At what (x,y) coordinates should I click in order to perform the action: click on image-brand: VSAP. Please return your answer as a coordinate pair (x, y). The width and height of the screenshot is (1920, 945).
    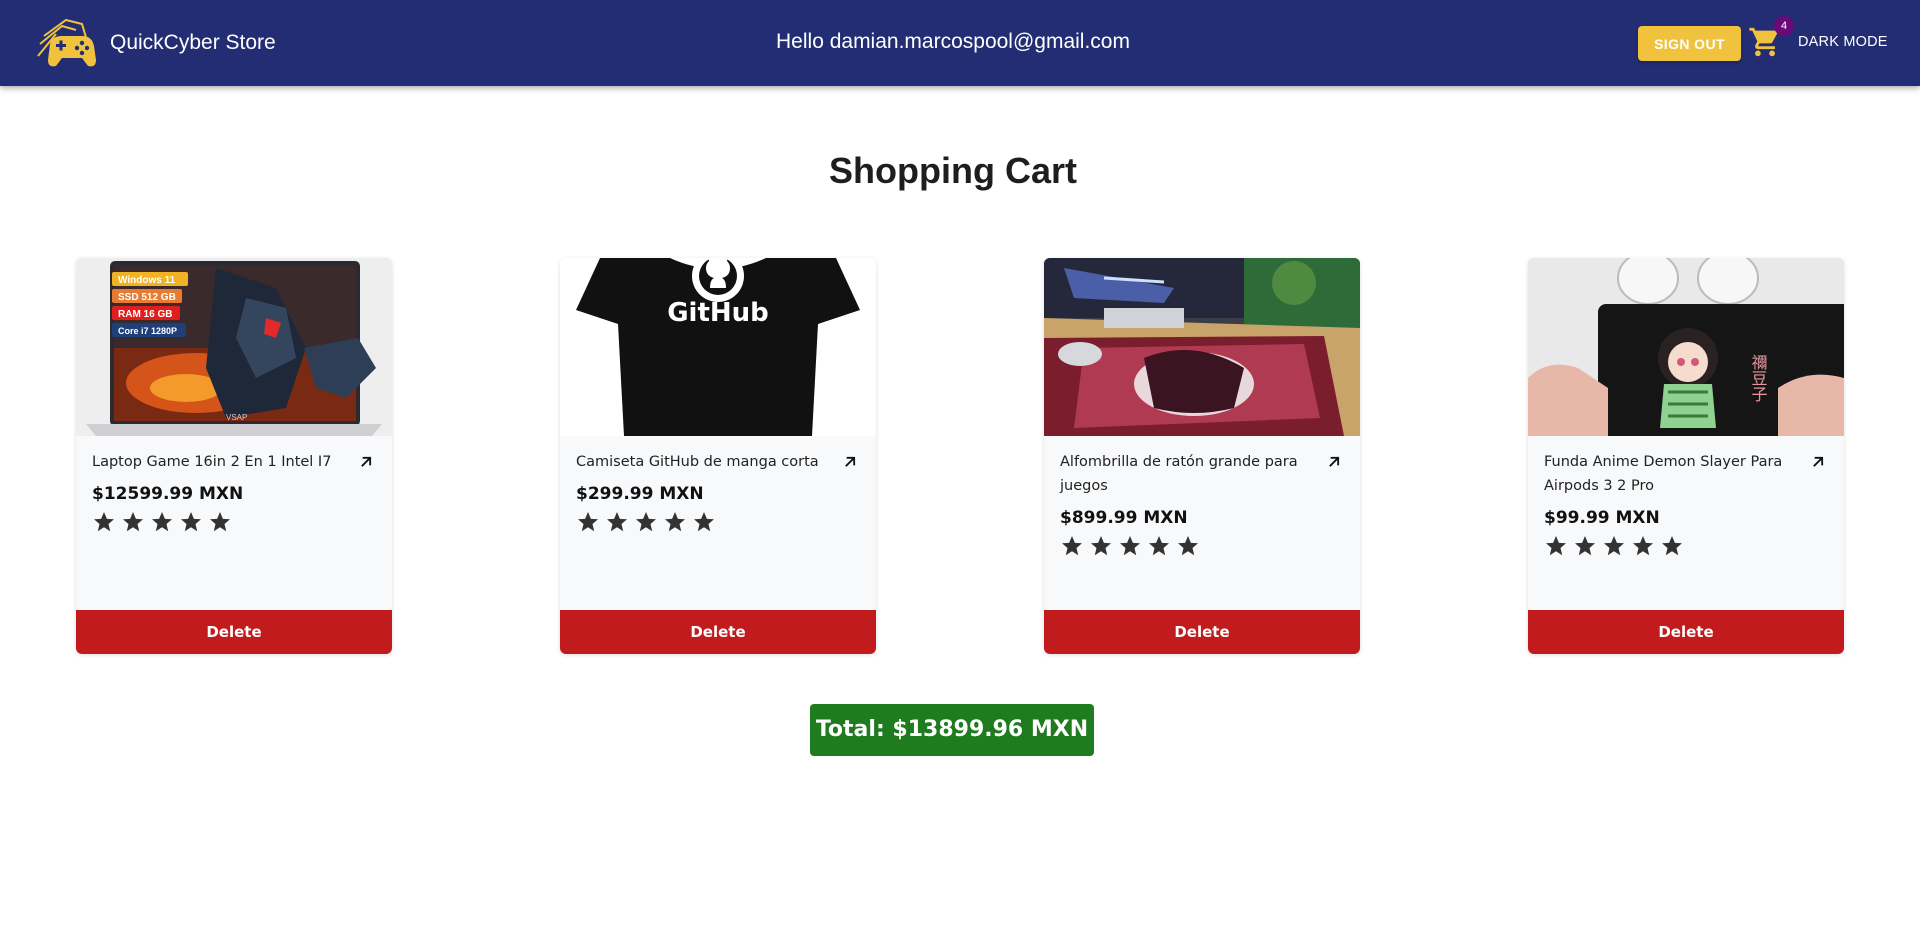
    Looking at the image, I should click on (236, 417).